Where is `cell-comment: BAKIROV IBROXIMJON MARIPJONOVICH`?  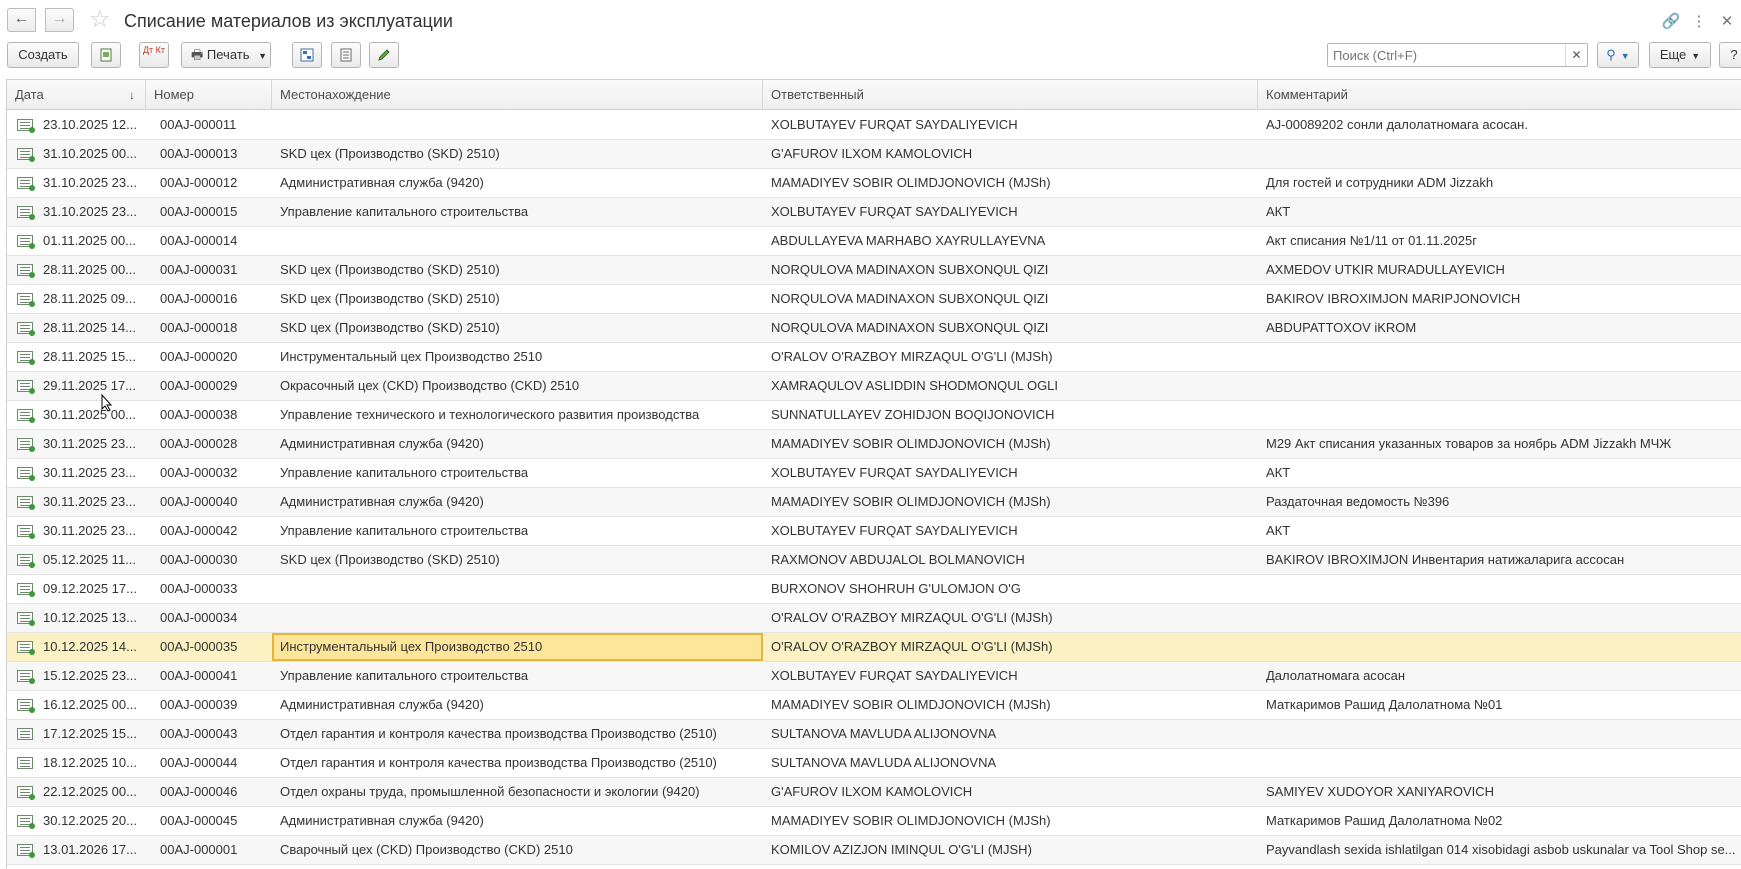
cell-comment: BAKIROV IBROXIMJON MARIPJONOVICH is located at coordinates (1498, 299).